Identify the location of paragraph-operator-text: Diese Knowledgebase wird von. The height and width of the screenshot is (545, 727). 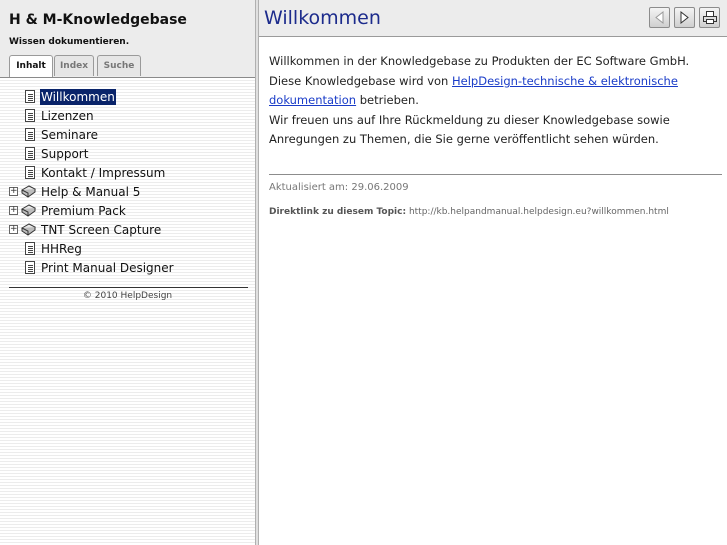
(361, 81).